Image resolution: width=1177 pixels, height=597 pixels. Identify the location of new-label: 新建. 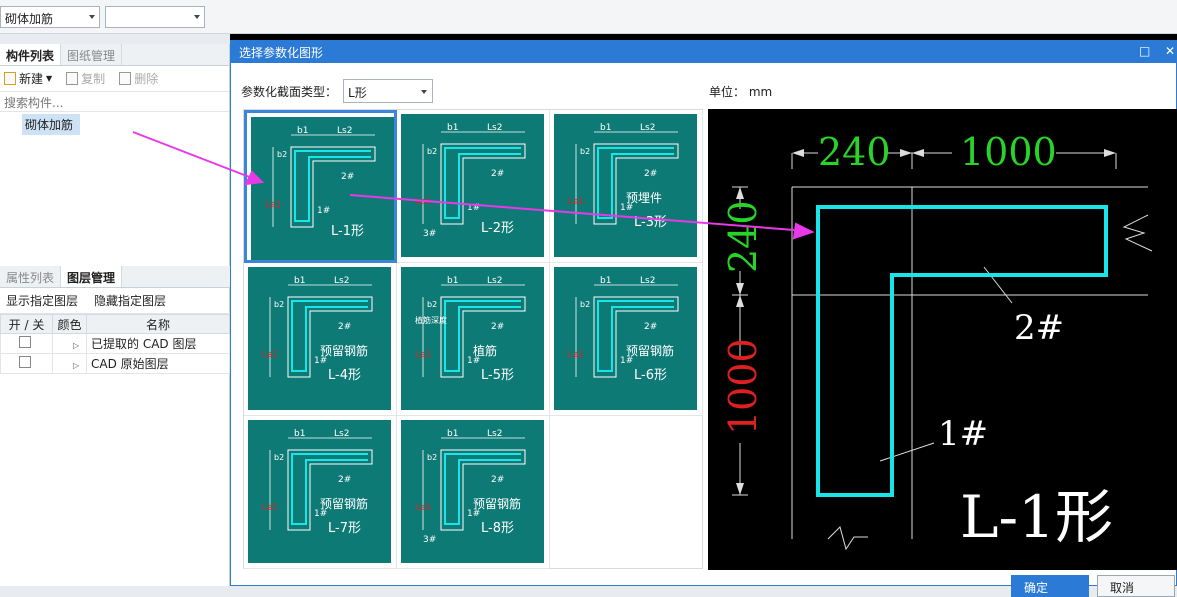
(31, 79).